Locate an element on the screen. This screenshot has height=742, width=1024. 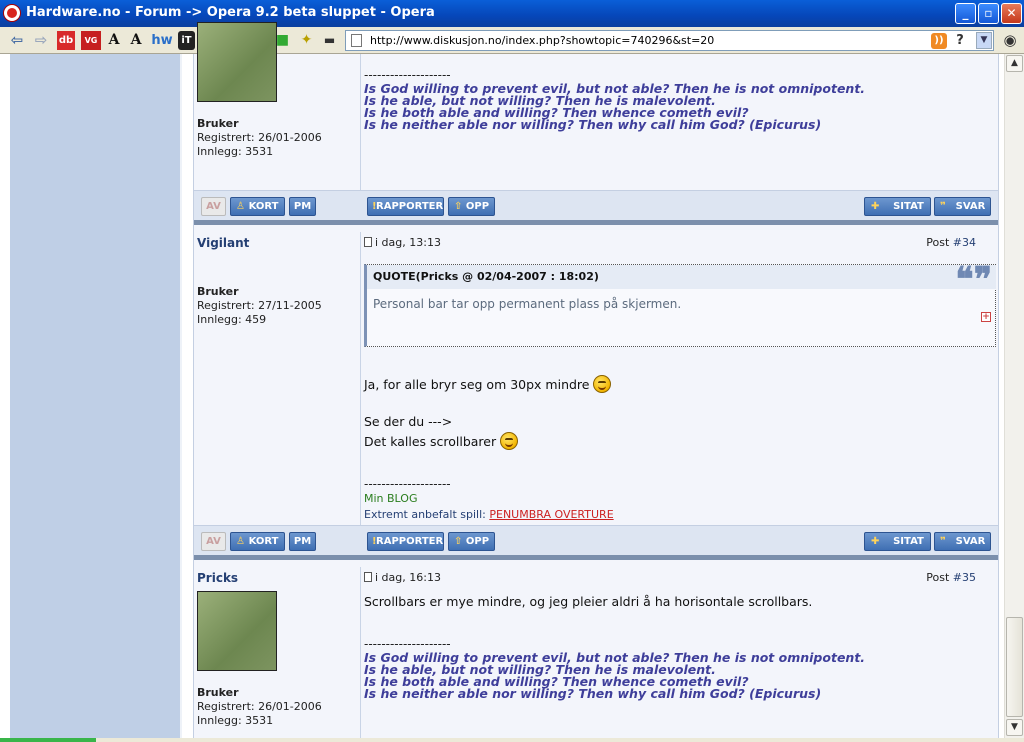
blog-link: Min BLOG is located at coordinates (390, 498).